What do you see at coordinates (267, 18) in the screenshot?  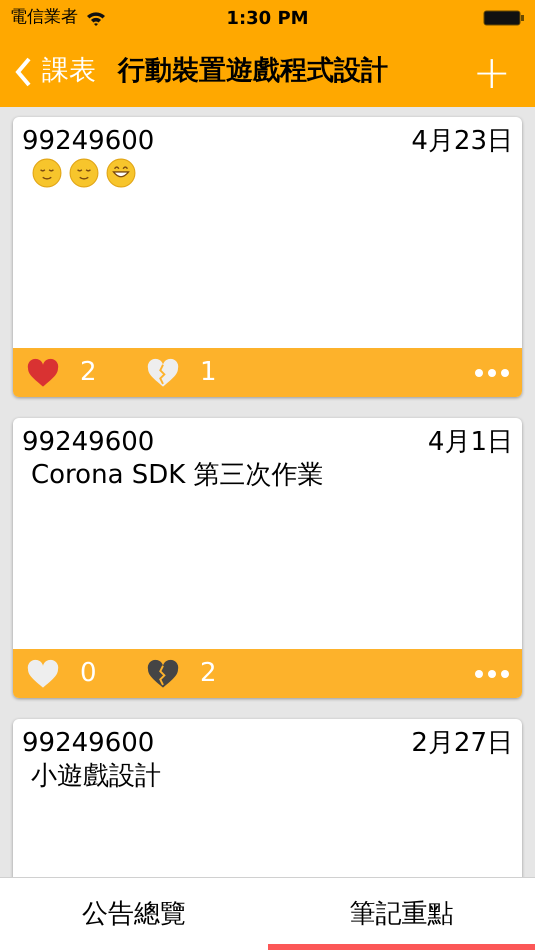 I see `clock-time: 1:30 PM` at bounding box center [267, 18].